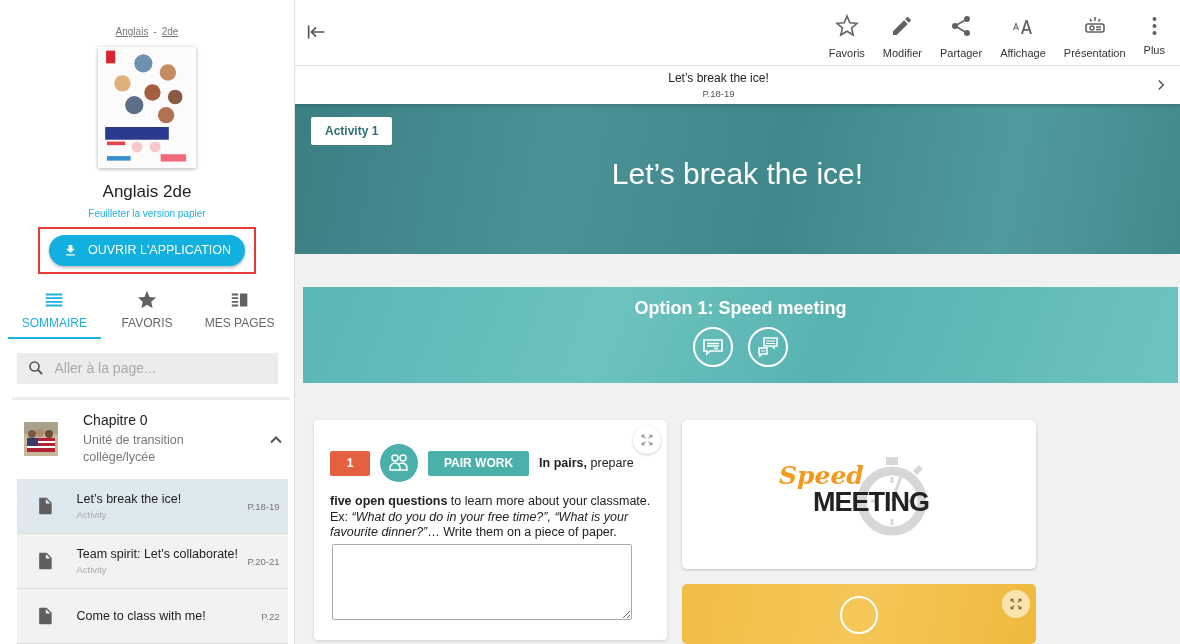 The image size is (1180, 644). I want to click on item-title: Team spirit: Let's collaborate!, so click(157, 554).